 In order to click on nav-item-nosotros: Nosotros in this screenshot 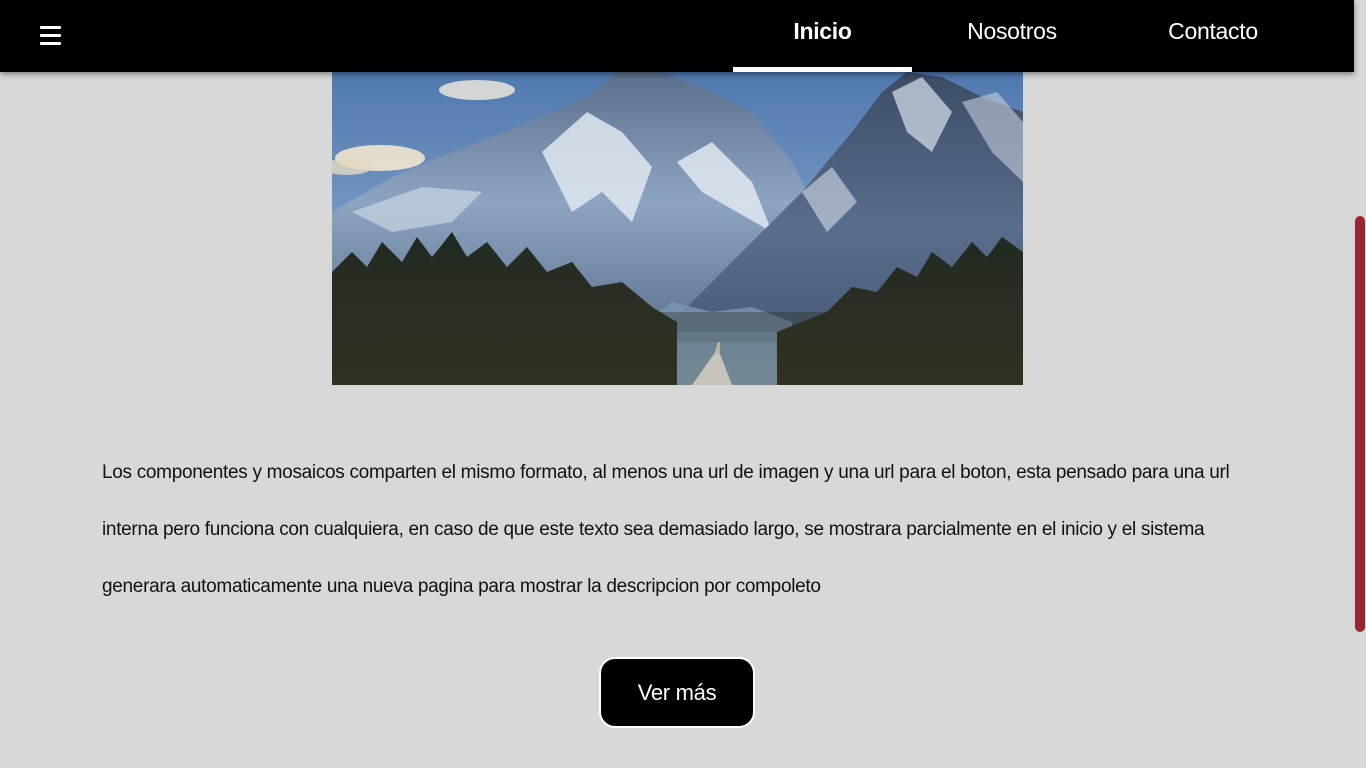, I will do `click(1012, 36)`.